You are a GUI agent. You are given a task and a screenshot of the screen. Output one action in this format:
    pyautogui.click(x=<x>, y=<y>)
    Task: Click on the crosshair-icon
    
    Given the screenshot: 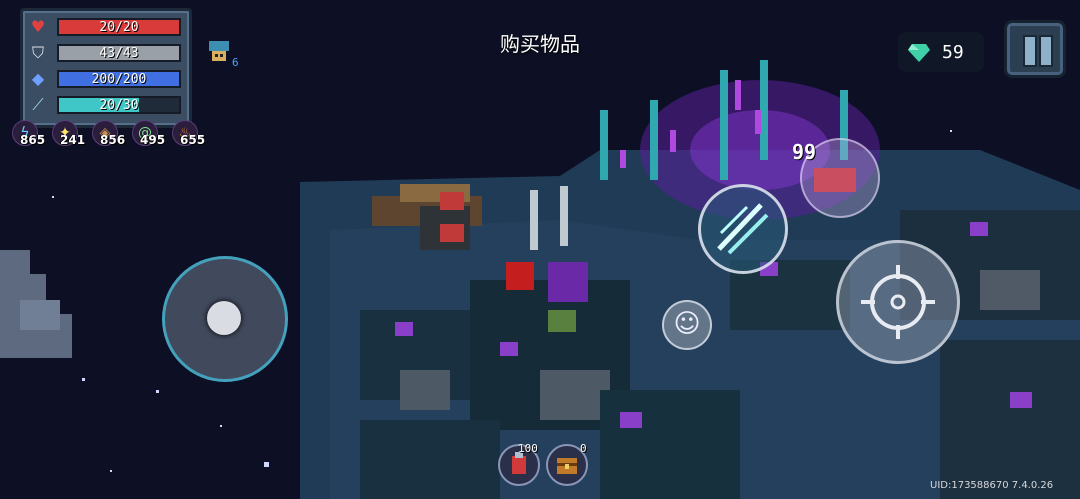 What is the action you would take?
    pyautogui.click(x=898, y=302)
    